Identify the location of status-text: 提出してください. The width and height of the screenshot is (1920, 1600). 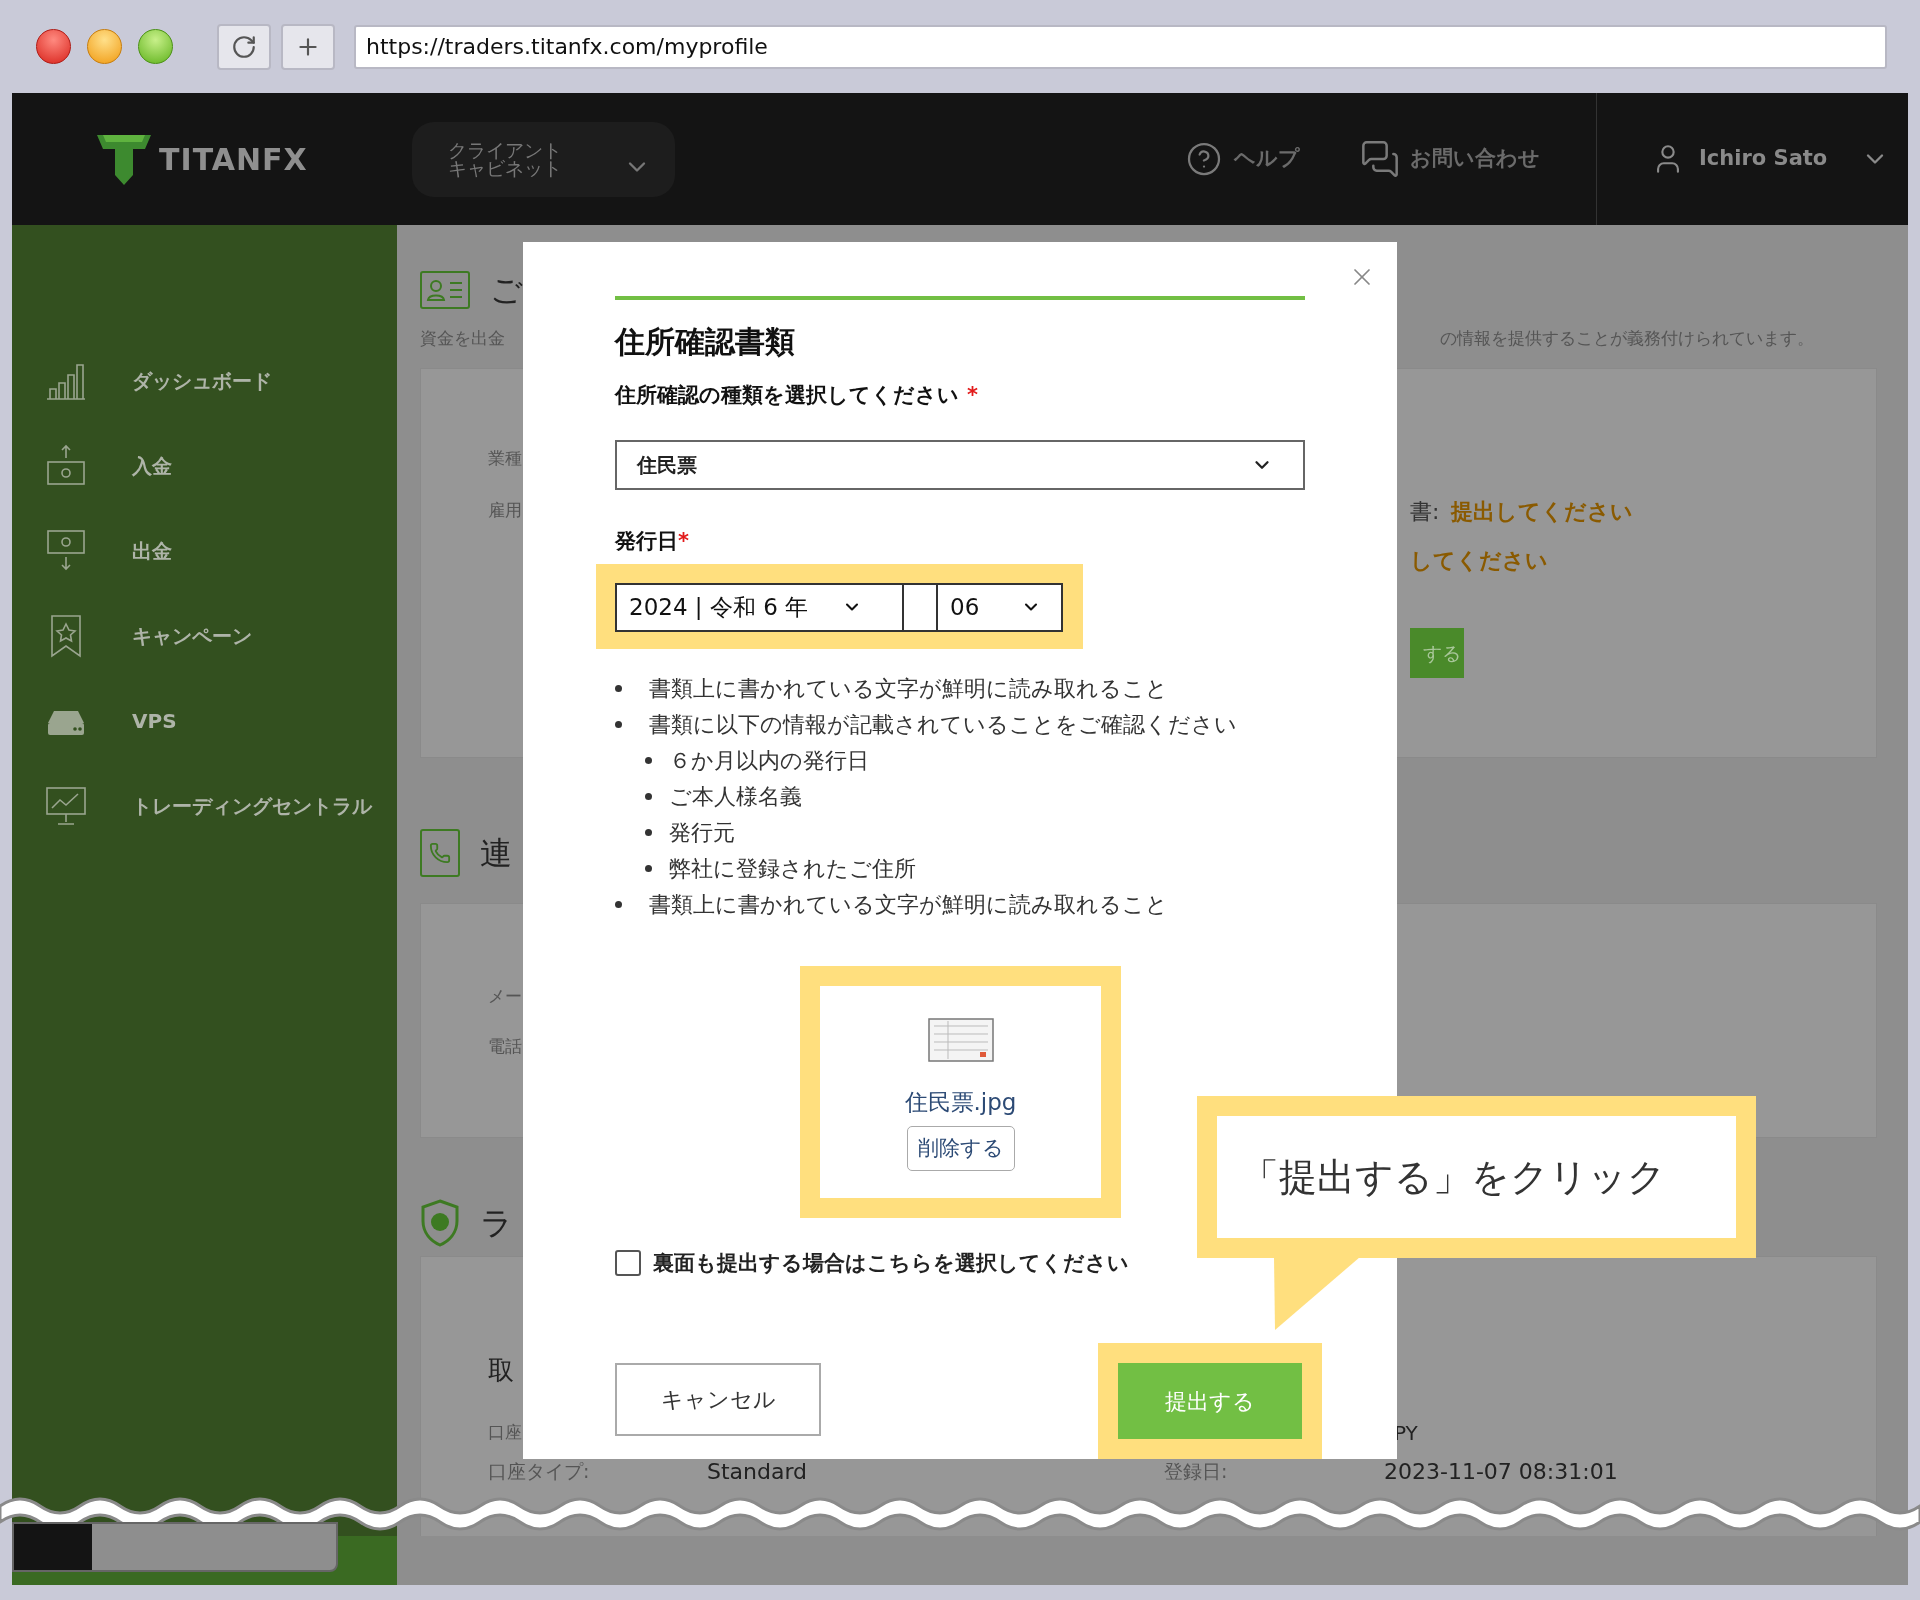
(1542, 511).